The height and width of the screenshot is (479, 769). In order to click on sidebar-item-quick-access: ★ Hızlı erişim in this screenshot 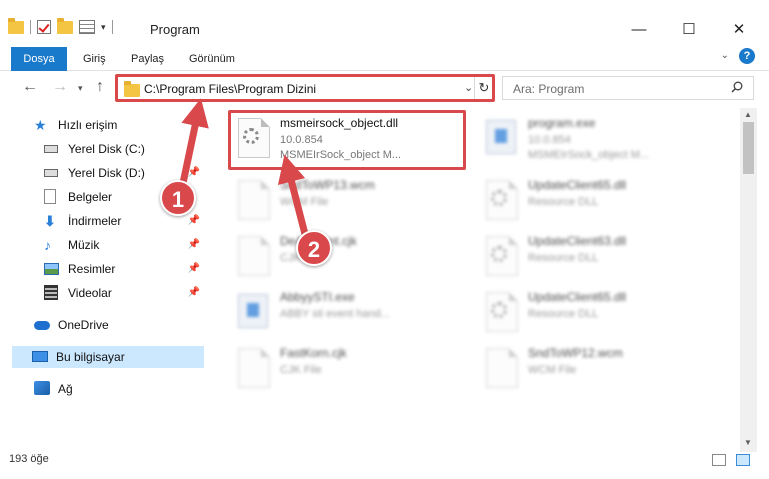, I will do `click(119, 125)`.